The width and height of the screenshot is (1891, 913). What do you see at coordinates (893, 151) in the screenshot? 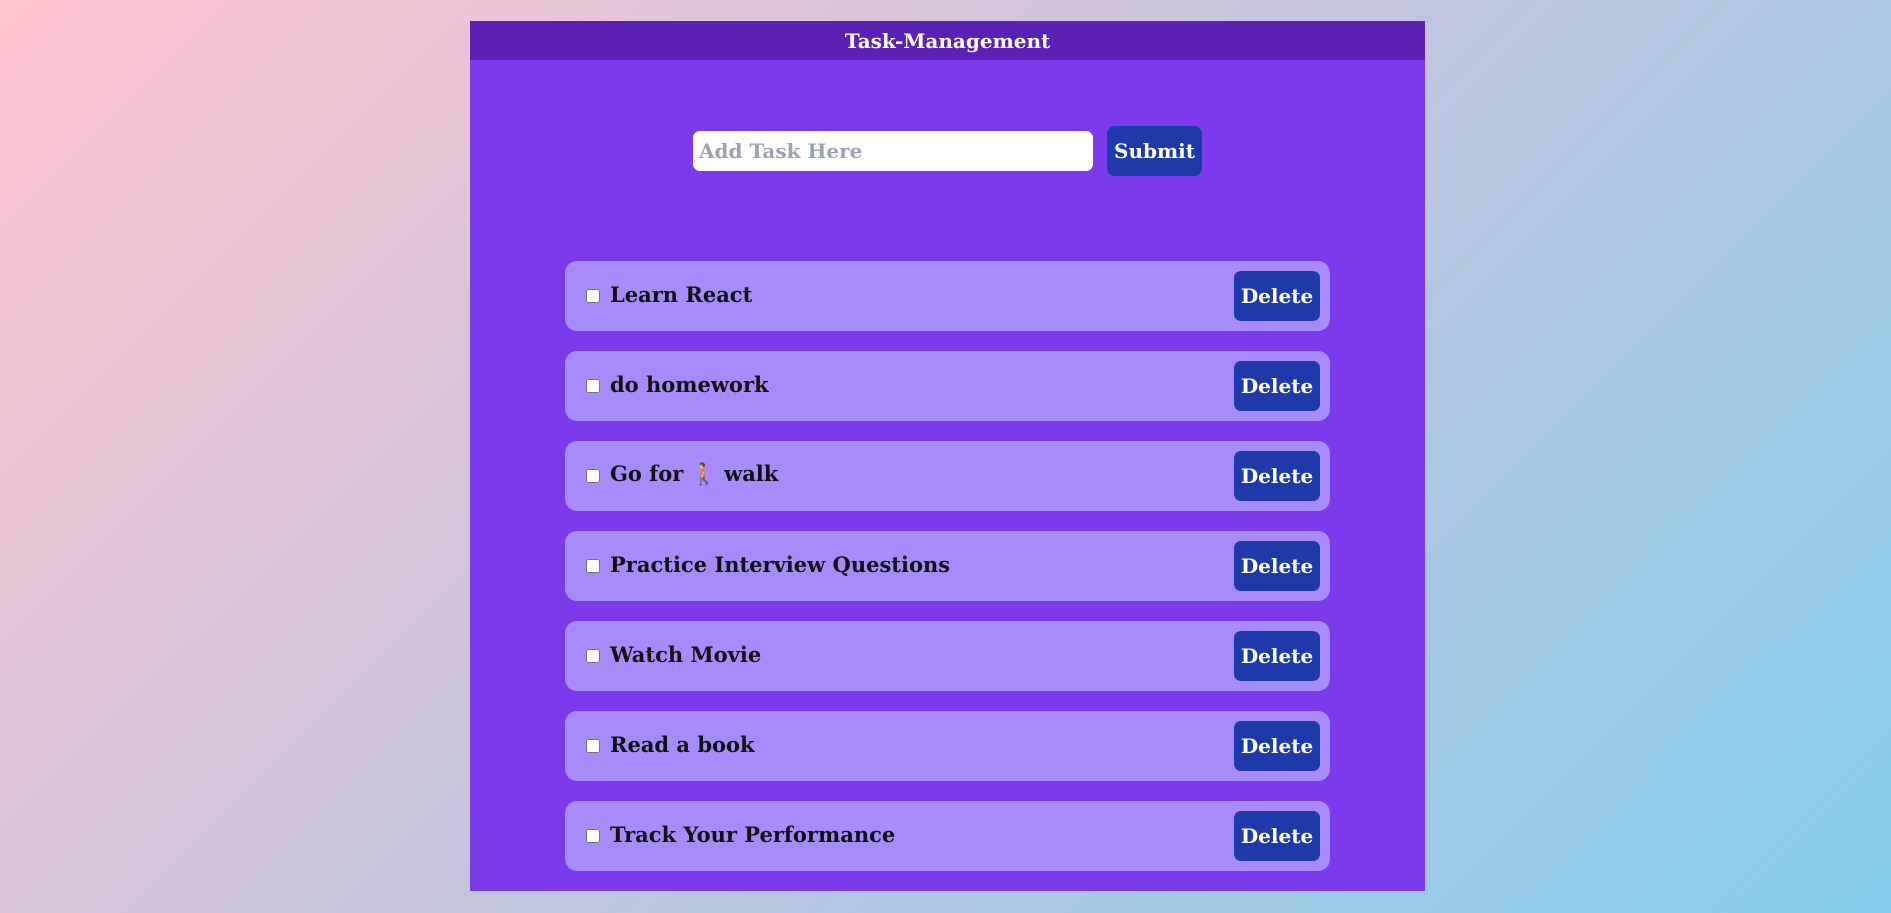
I see `add-task-input` at bounding box center [893, 151].